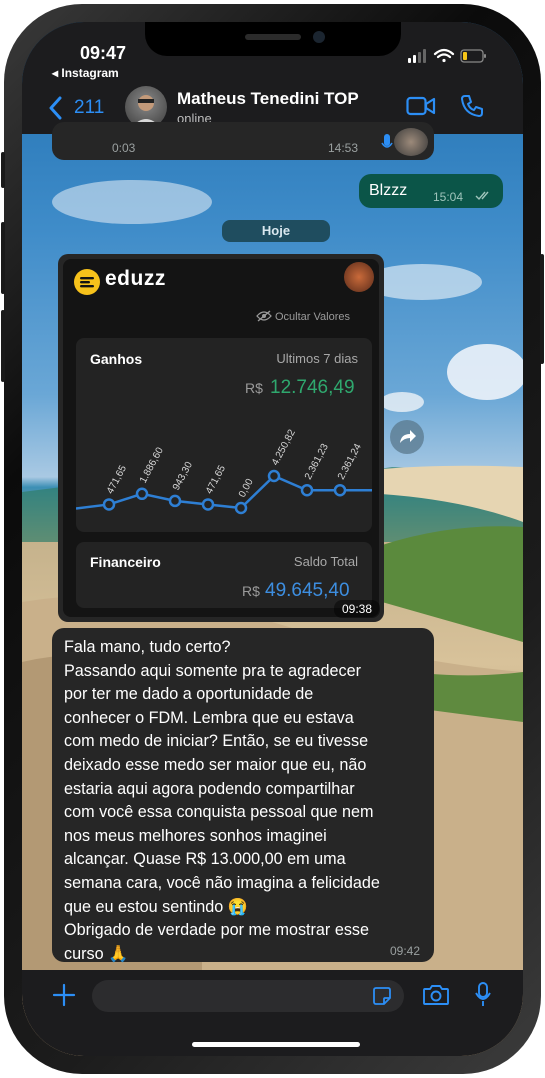 Image resolution: width=545 pixels, height=1078 pixels. I want to click on phone-icon, so click(472, 106).